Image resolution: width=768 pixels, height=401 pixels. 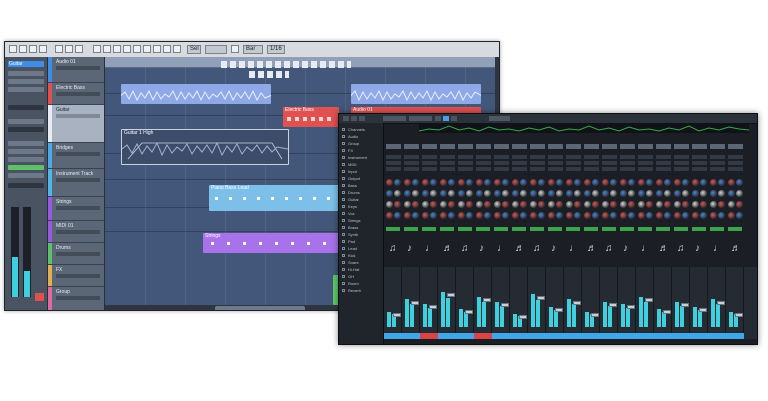 What do you see at coordinates (66, 62) in the screenshot?
I see `track-name: Audio 01` at bounding box center [66, 62].